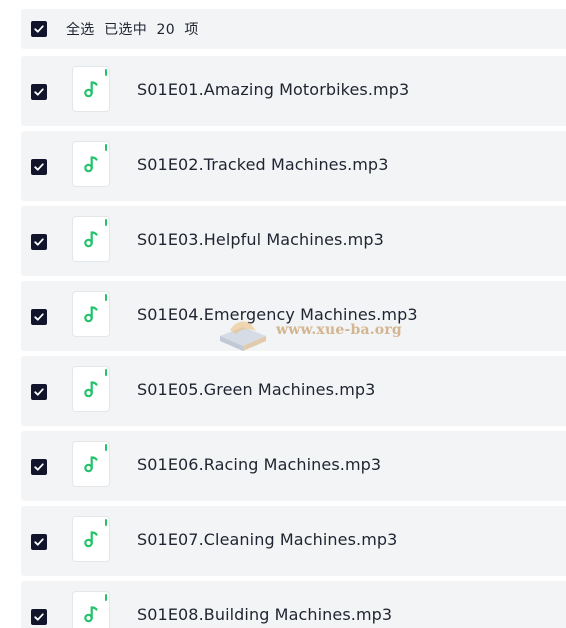 The image size is (566, 628). Describe the element at coordinates (256, 389) in the screenshot. I see `file-name: S01E05.Green Machines.mp3` at that location.